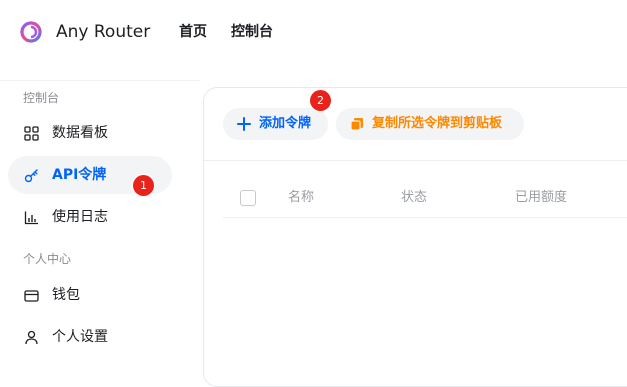 Image resolution: width=627 pixels, height=387 pixels. I want to click on select-all-checkbox, so click(248, 198).